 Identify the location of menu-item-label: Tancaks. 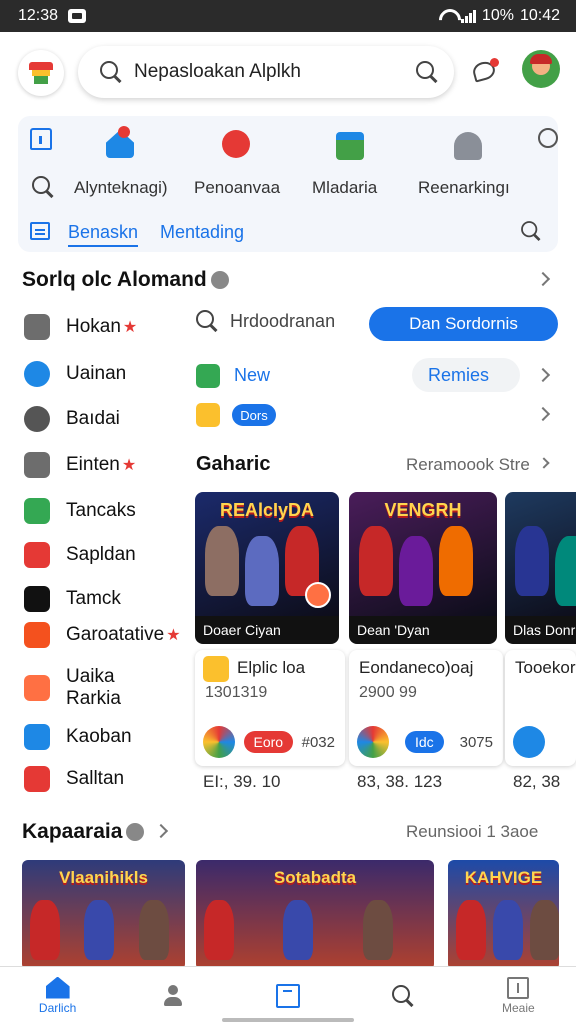
(101, 510).